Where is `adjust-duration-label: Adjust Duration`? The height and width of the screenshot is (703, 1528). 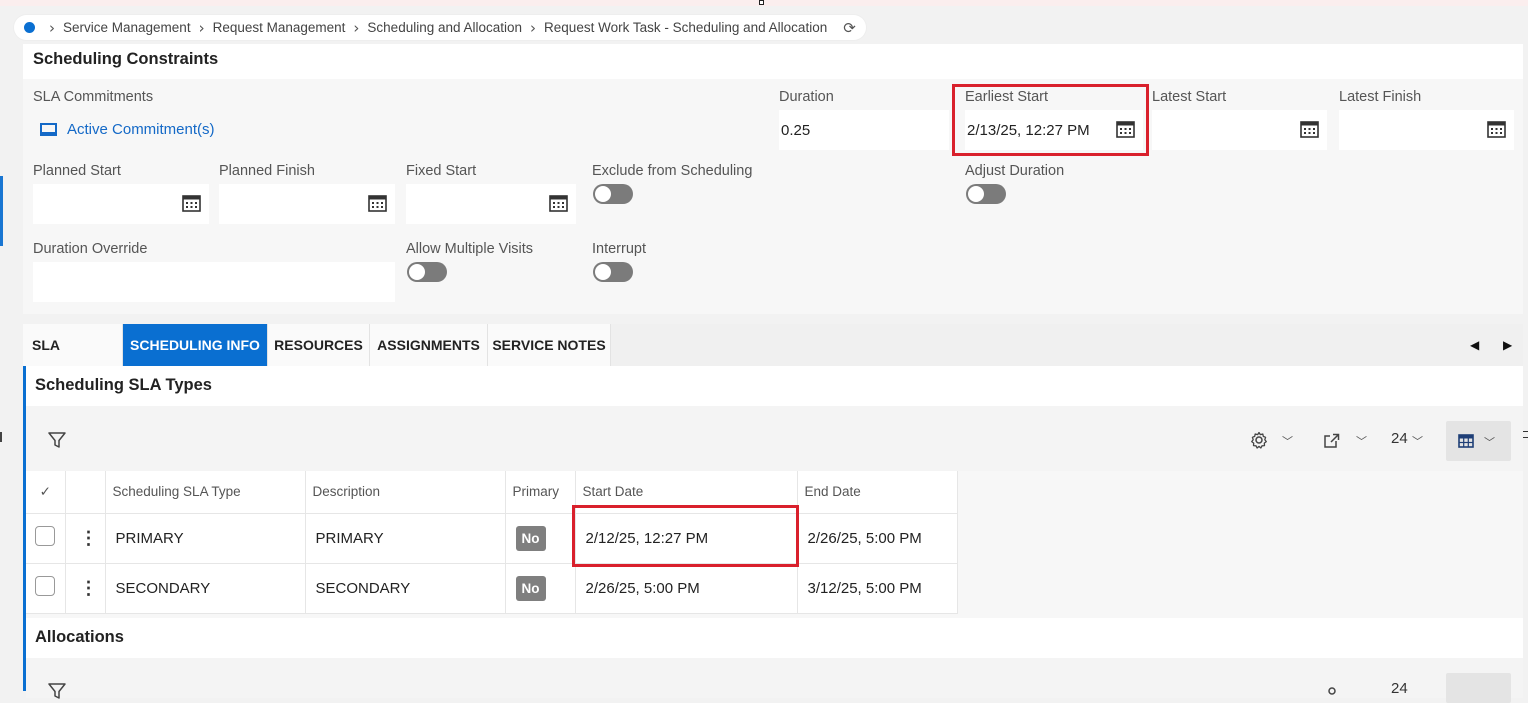
adjust-duration-label: Adjust Duration is located at coordinates (1015, 171).